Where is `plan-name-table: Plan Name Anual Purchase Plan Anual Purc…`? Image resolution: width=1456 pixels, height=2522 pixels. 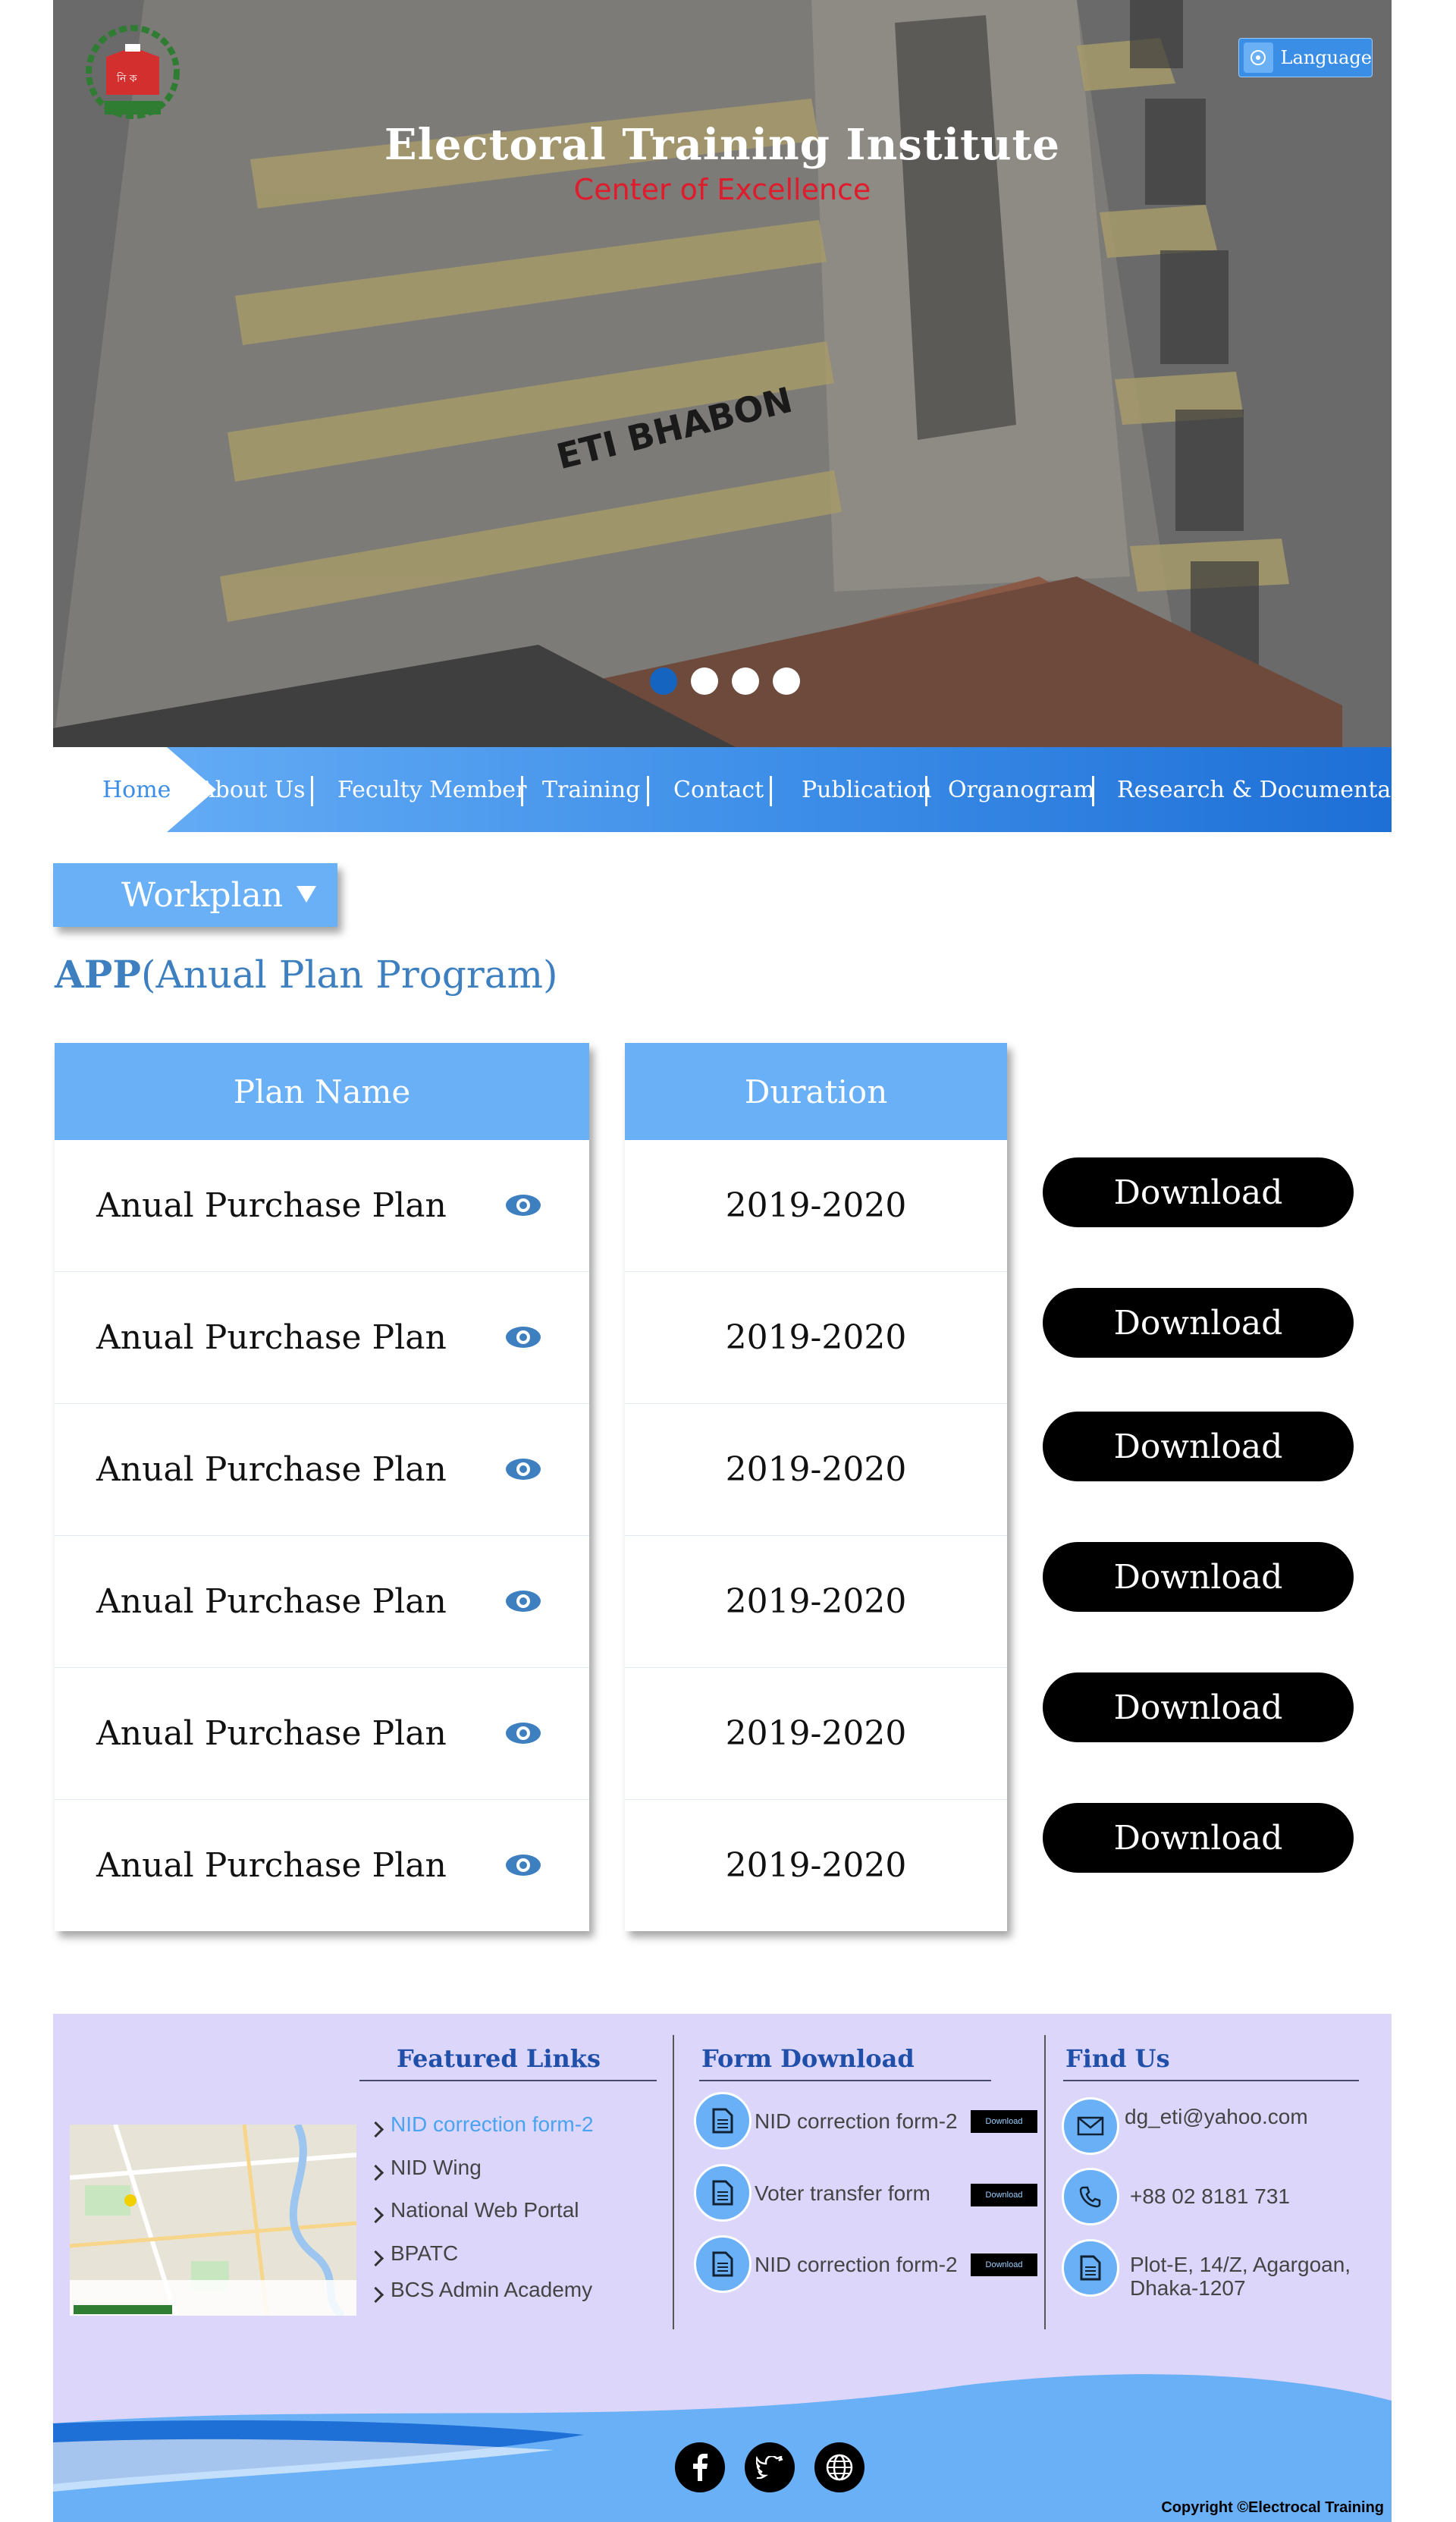
plan-name-table: Plan Name Anual Purchase Plan Anual Purc… is located at coordinates (322, 1487).